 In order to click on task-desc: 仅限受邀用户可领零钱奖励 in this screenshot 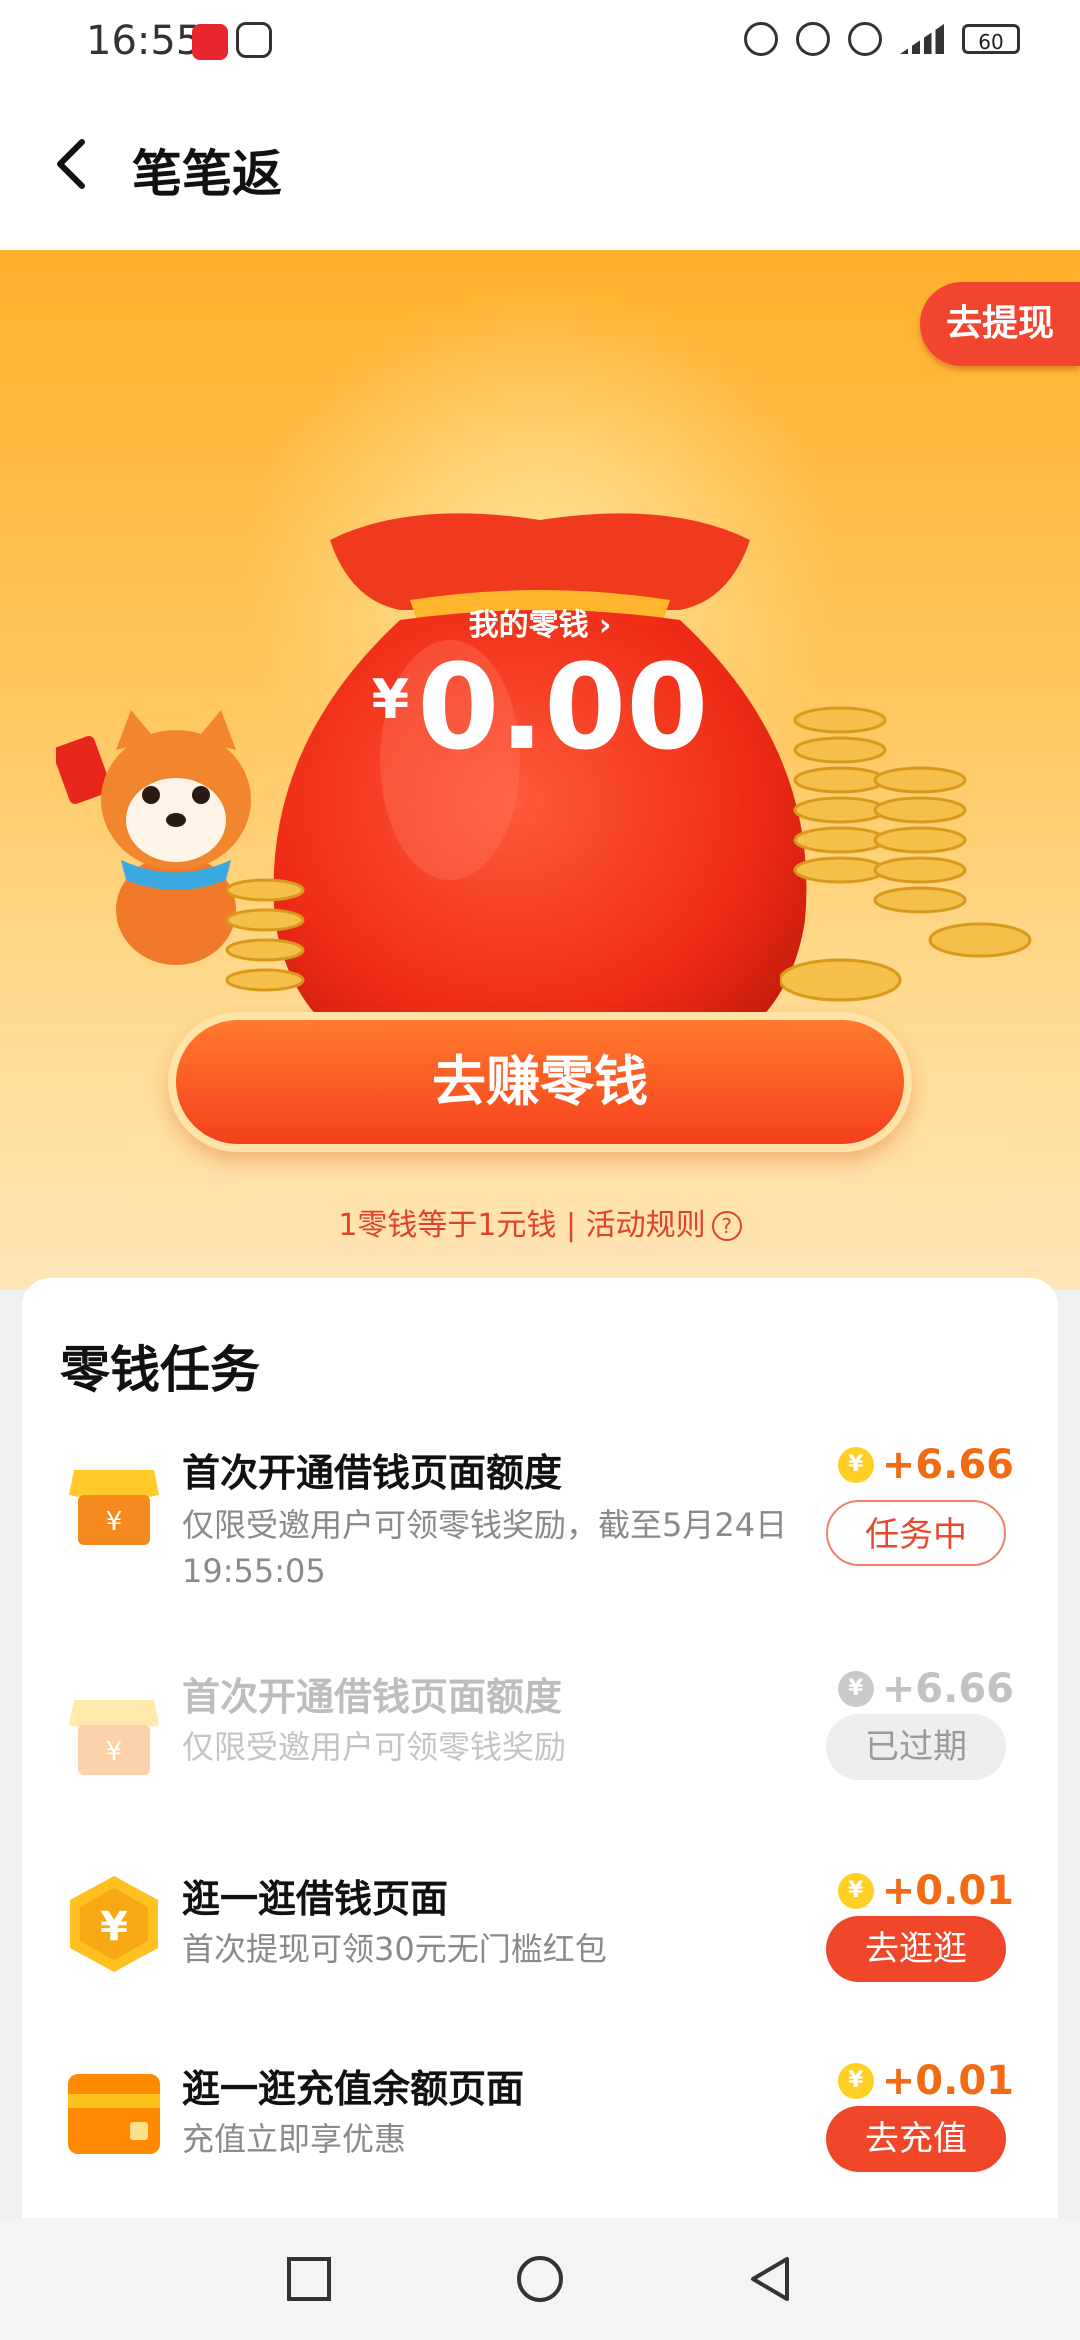, I will do `click(374, 1747)`.